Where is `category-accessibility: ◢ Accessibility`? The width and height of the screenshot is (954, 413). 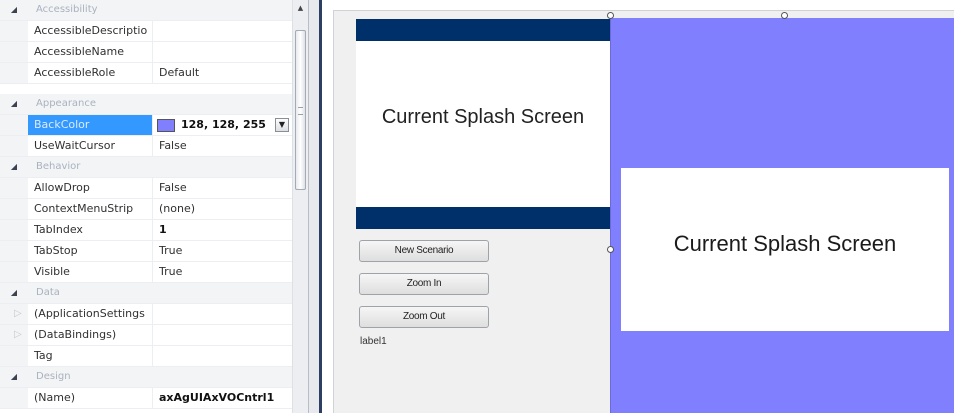
category-accessibility: ◢ Accessibility is located at coordinates (146, 10).